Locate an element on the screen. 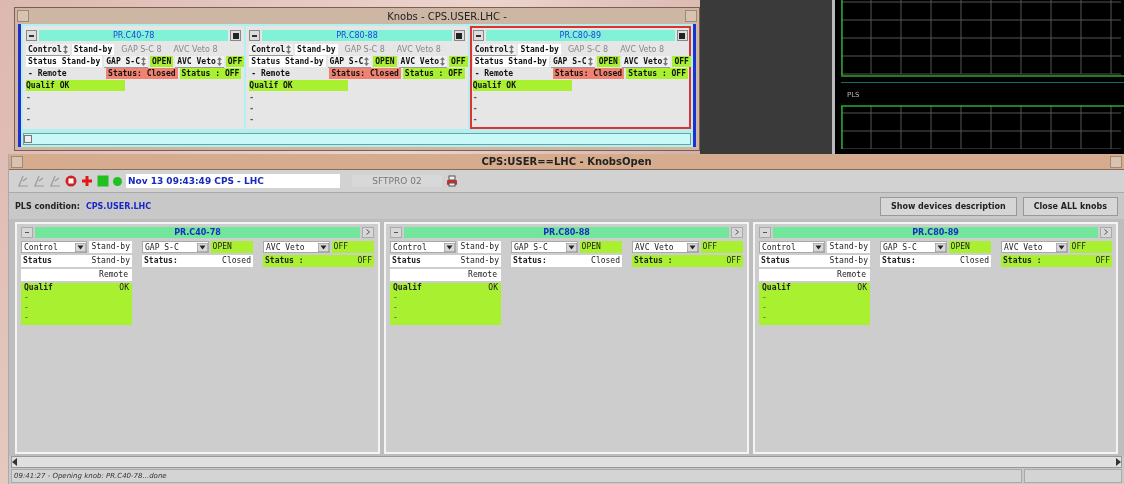 This screenshot has width=1124, height=484. printer-icon is located at coordinates (452, 181).